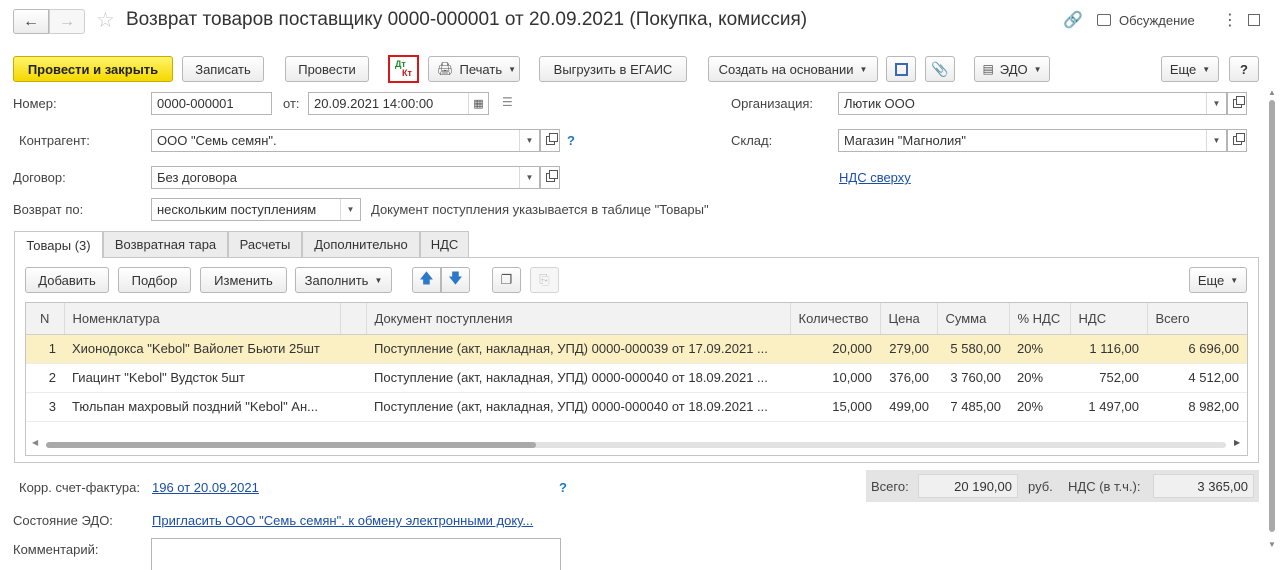 This screenshot has height=570, width=1280. Describe the element at coordinates (901, 69) in the screenshot. I see `structure-button` at that location.